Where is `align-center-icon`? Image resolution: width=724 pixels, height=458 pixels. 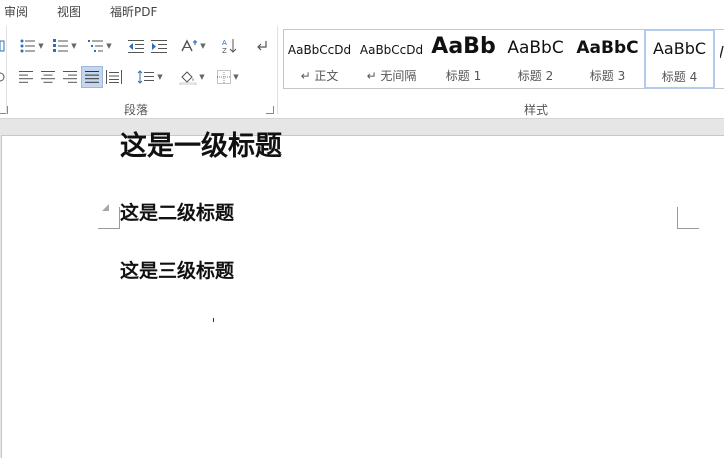
align-center-icon is located at coordinates (48, 77).